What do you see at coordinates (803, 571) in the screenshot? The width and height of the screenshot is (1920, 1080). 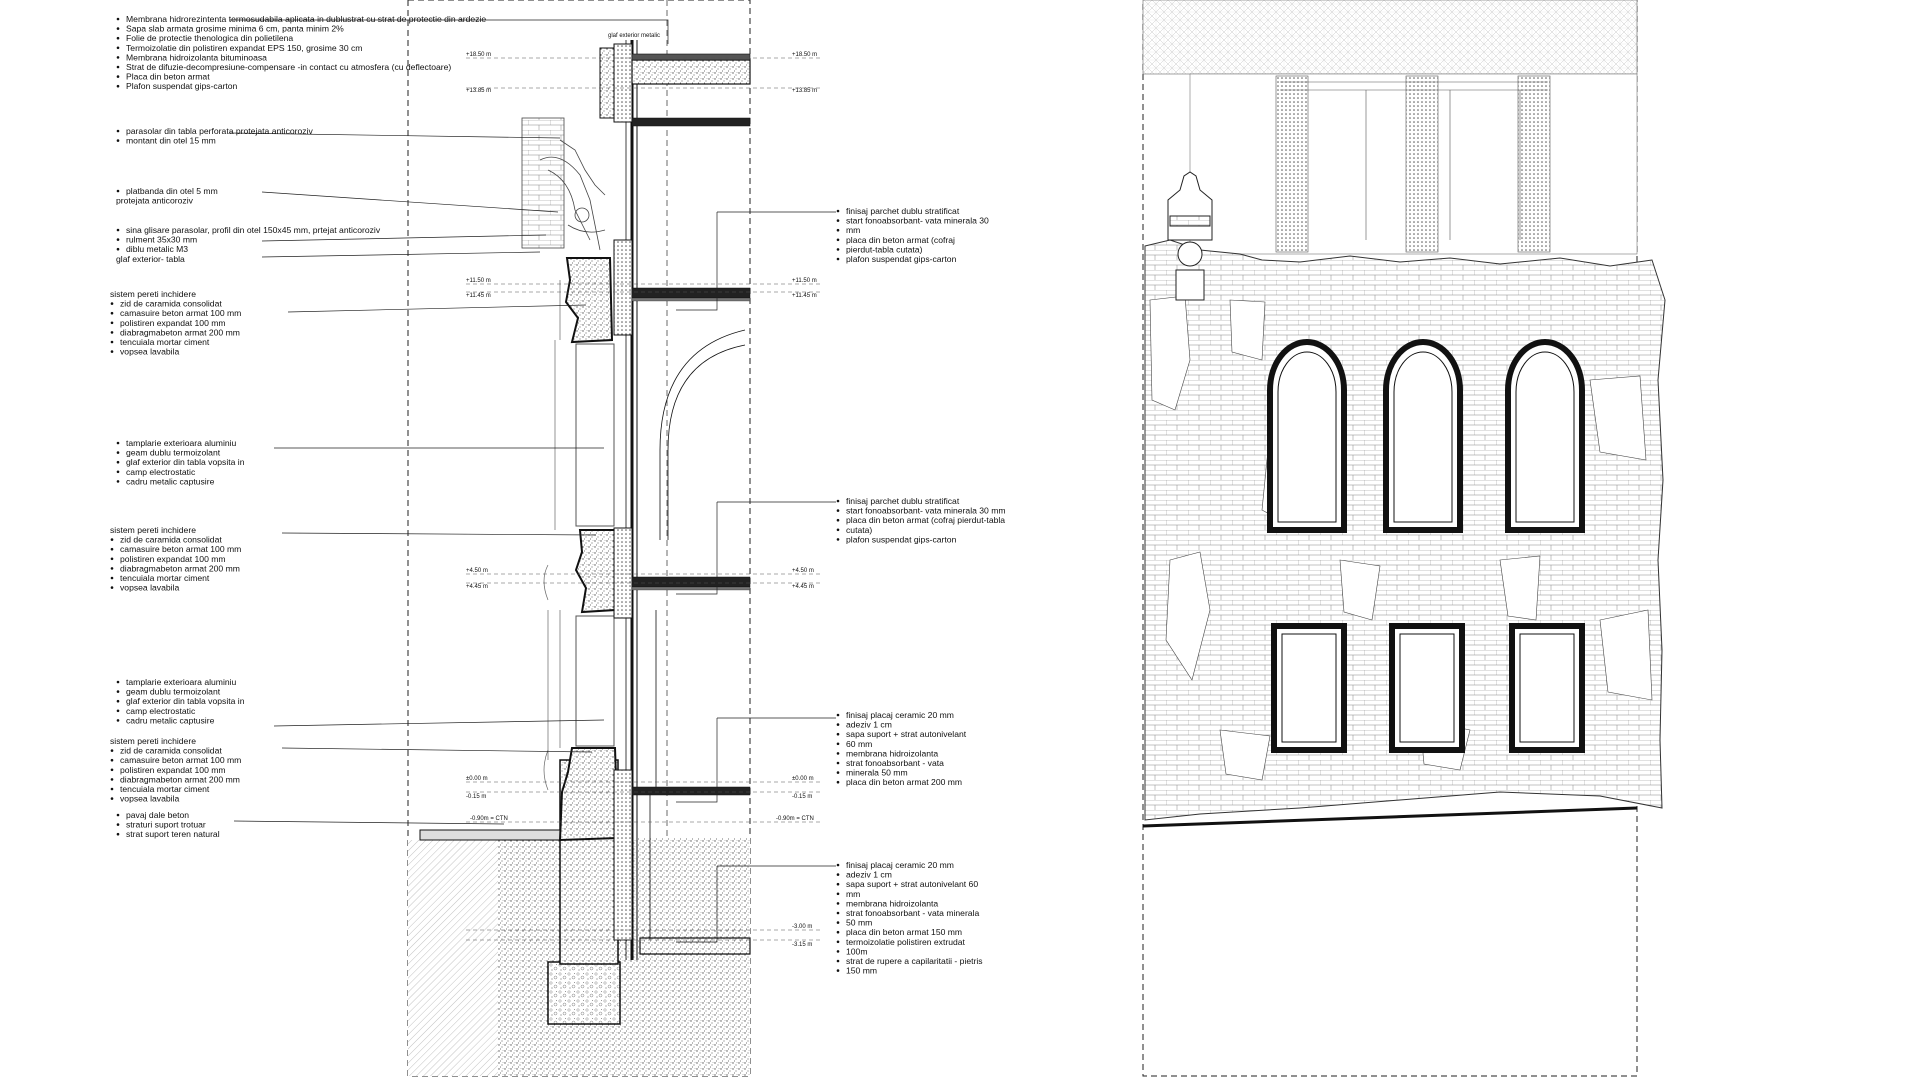 I see `level-label: +4.50 m` at bounding box center [803, 571].